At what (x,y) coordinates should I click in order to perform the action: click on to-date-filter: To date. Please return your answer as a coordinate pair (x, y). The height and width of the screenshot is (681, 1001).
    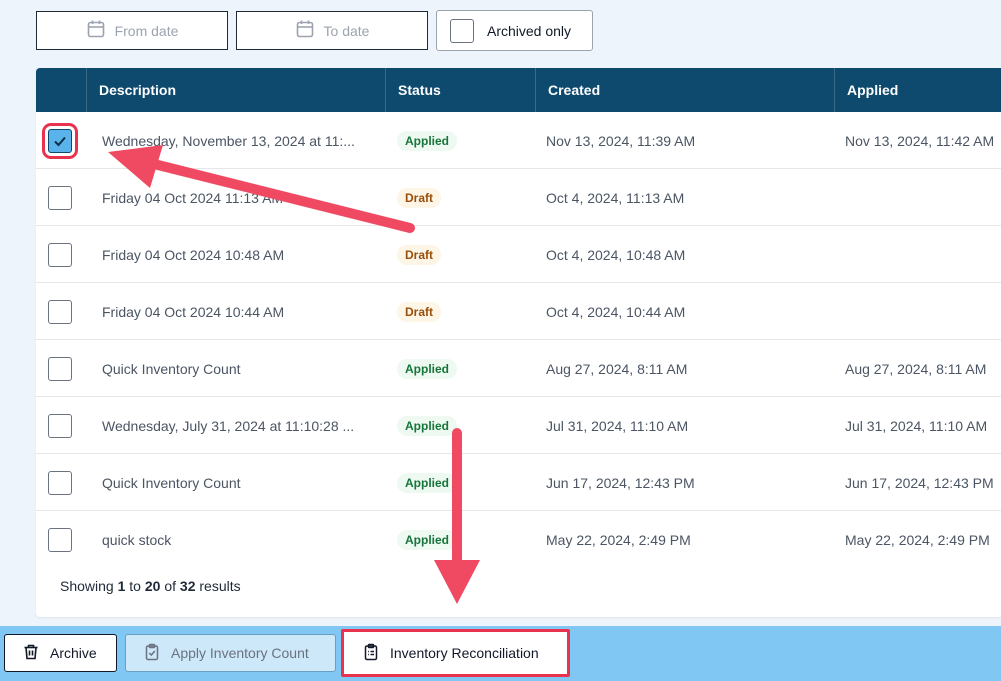
    Looking at the image, I should click on (332, 30).